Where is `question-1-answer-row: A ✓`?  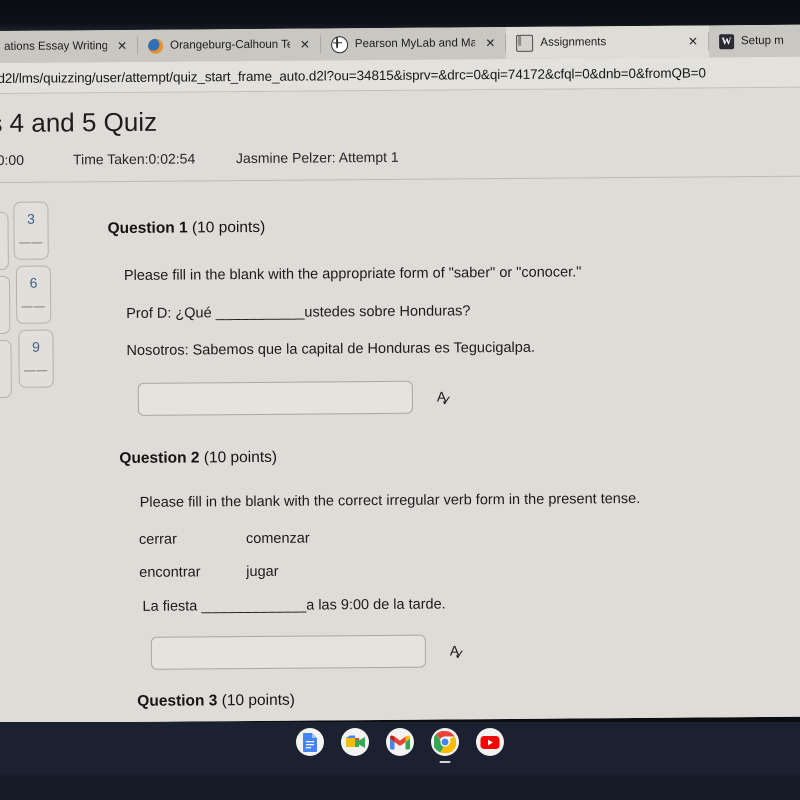 question-1-answer-row: A ✓ is located at coordinates (360, 397).